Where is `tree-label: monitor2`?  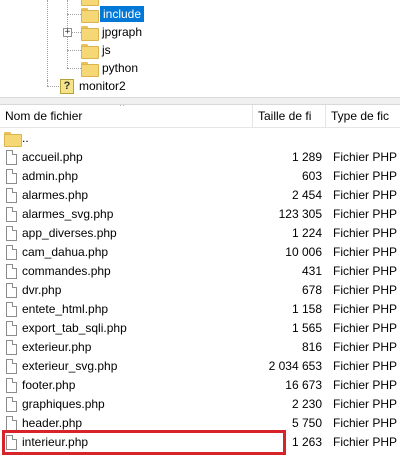
tree-label: monitor2 is located at coordinates (102, 86).